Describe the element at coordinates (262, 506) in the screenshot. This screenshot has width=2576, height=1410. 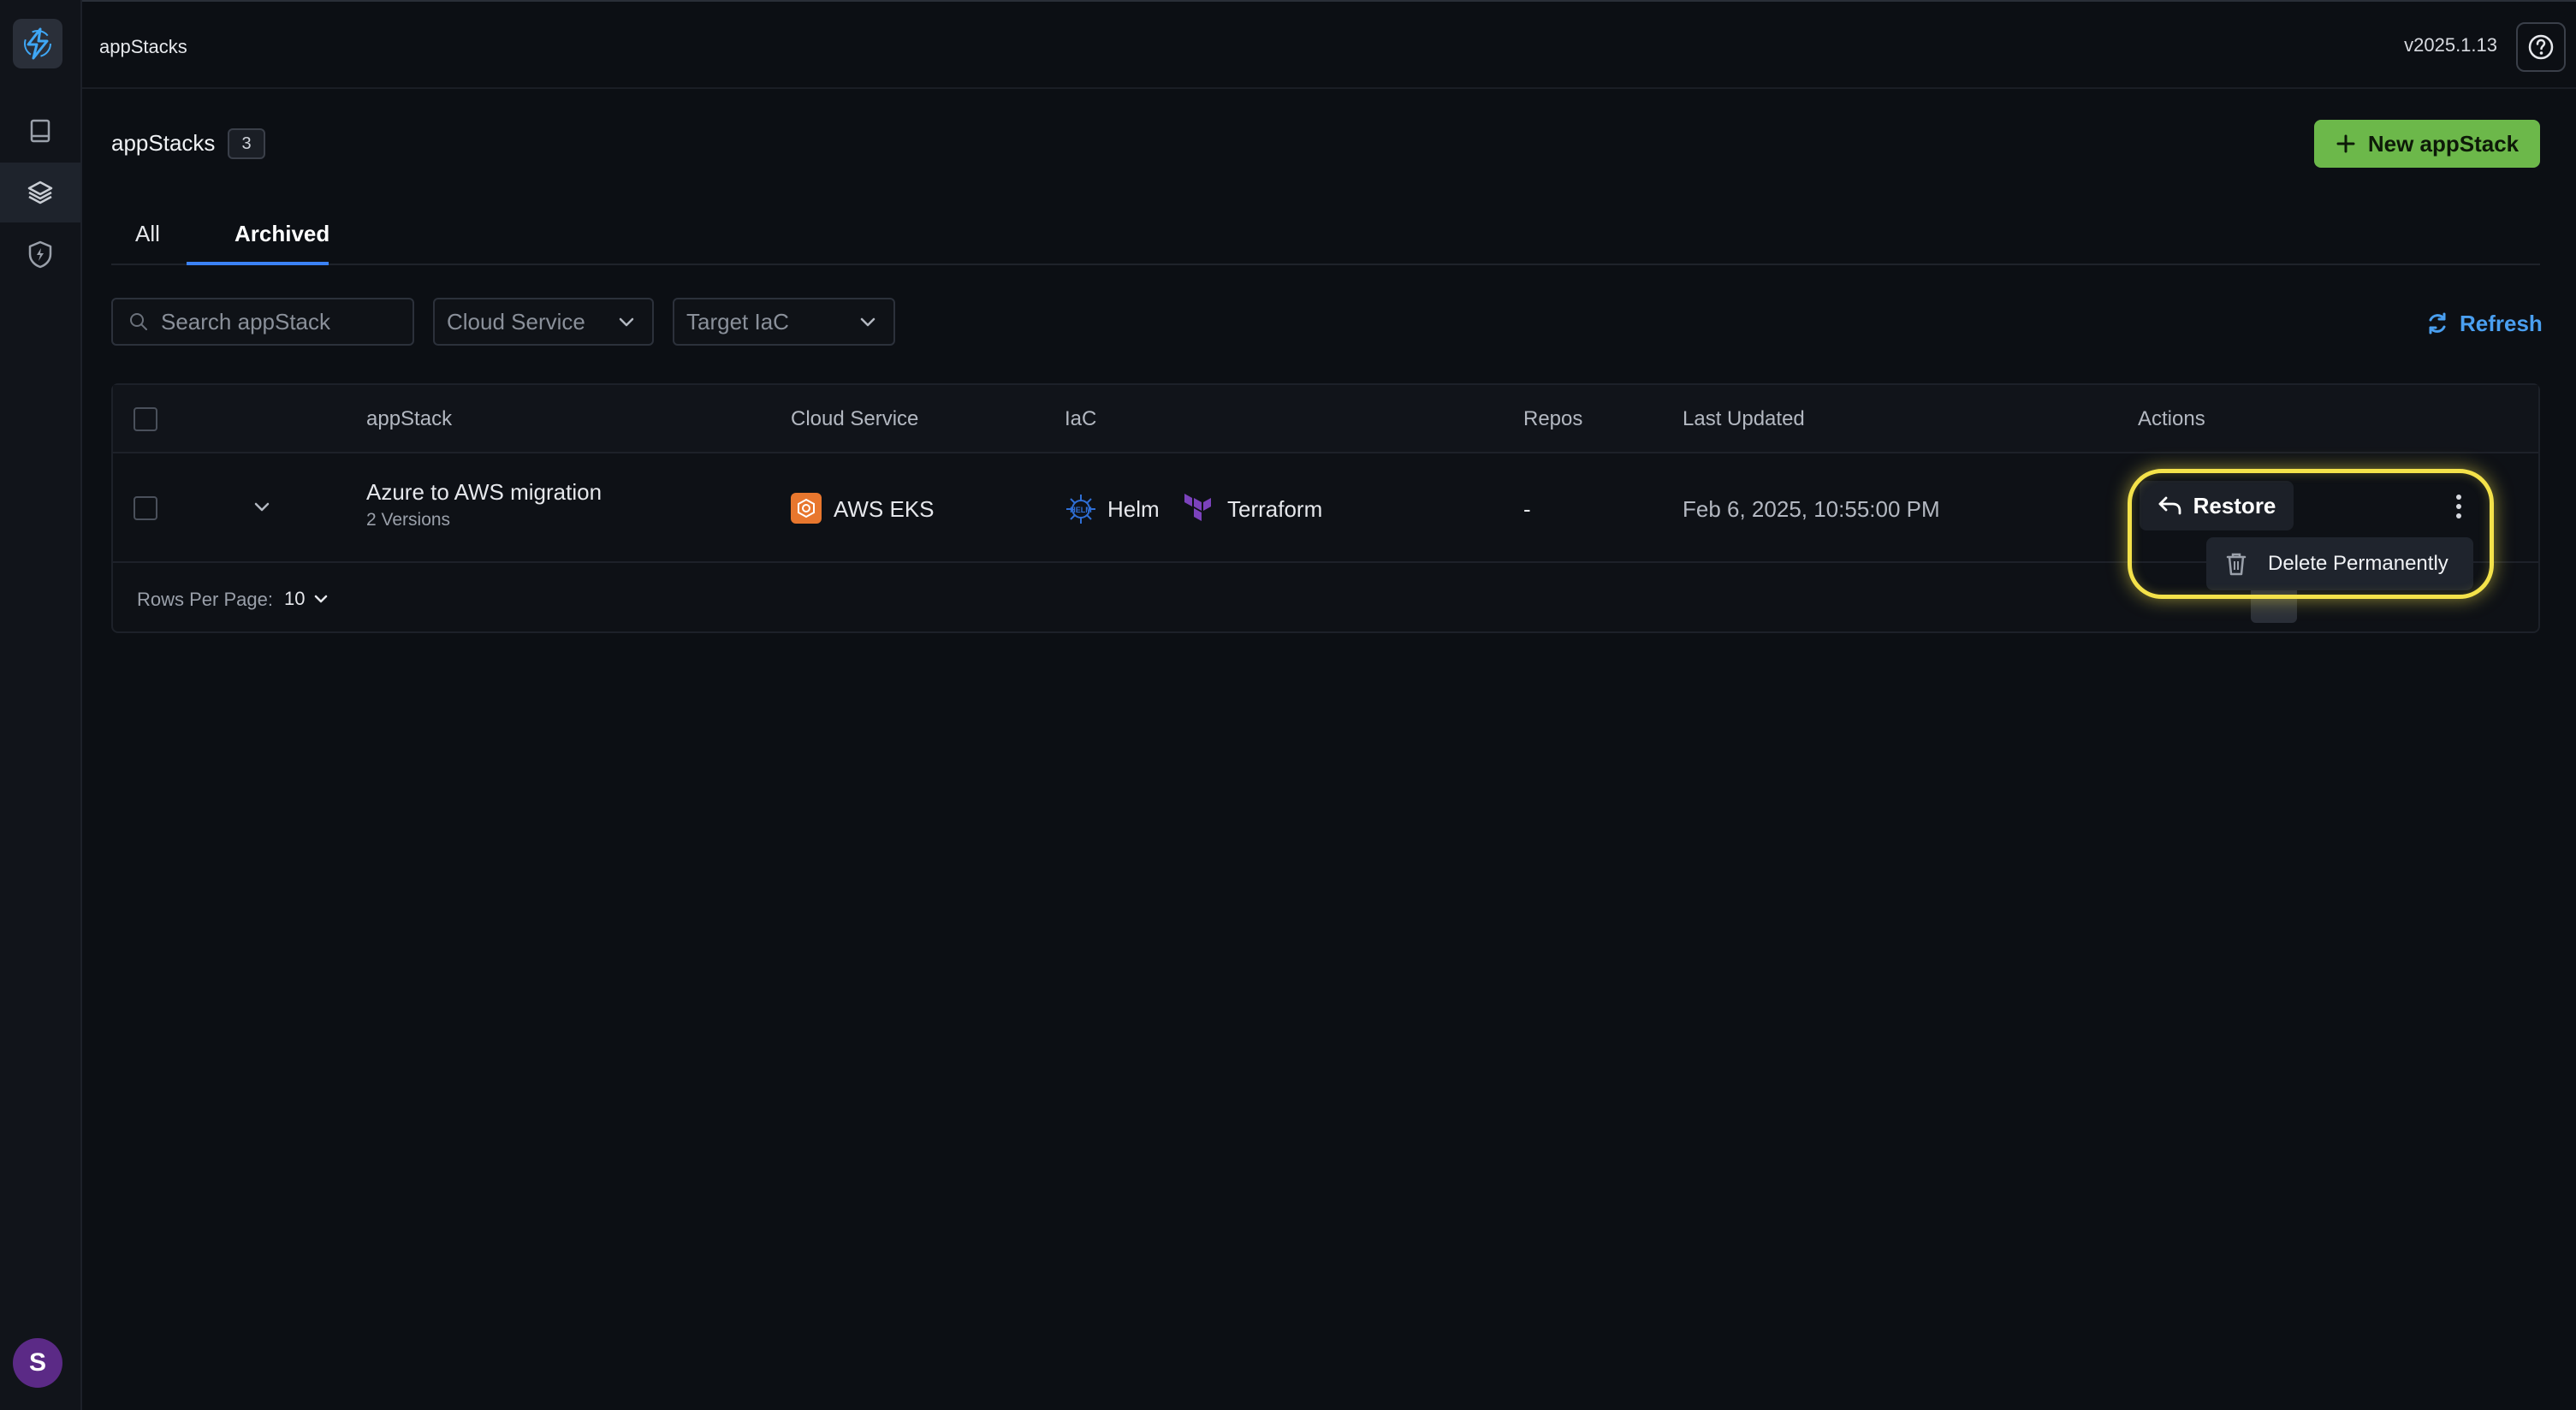
I see `expand-chevron-icon` at that location.